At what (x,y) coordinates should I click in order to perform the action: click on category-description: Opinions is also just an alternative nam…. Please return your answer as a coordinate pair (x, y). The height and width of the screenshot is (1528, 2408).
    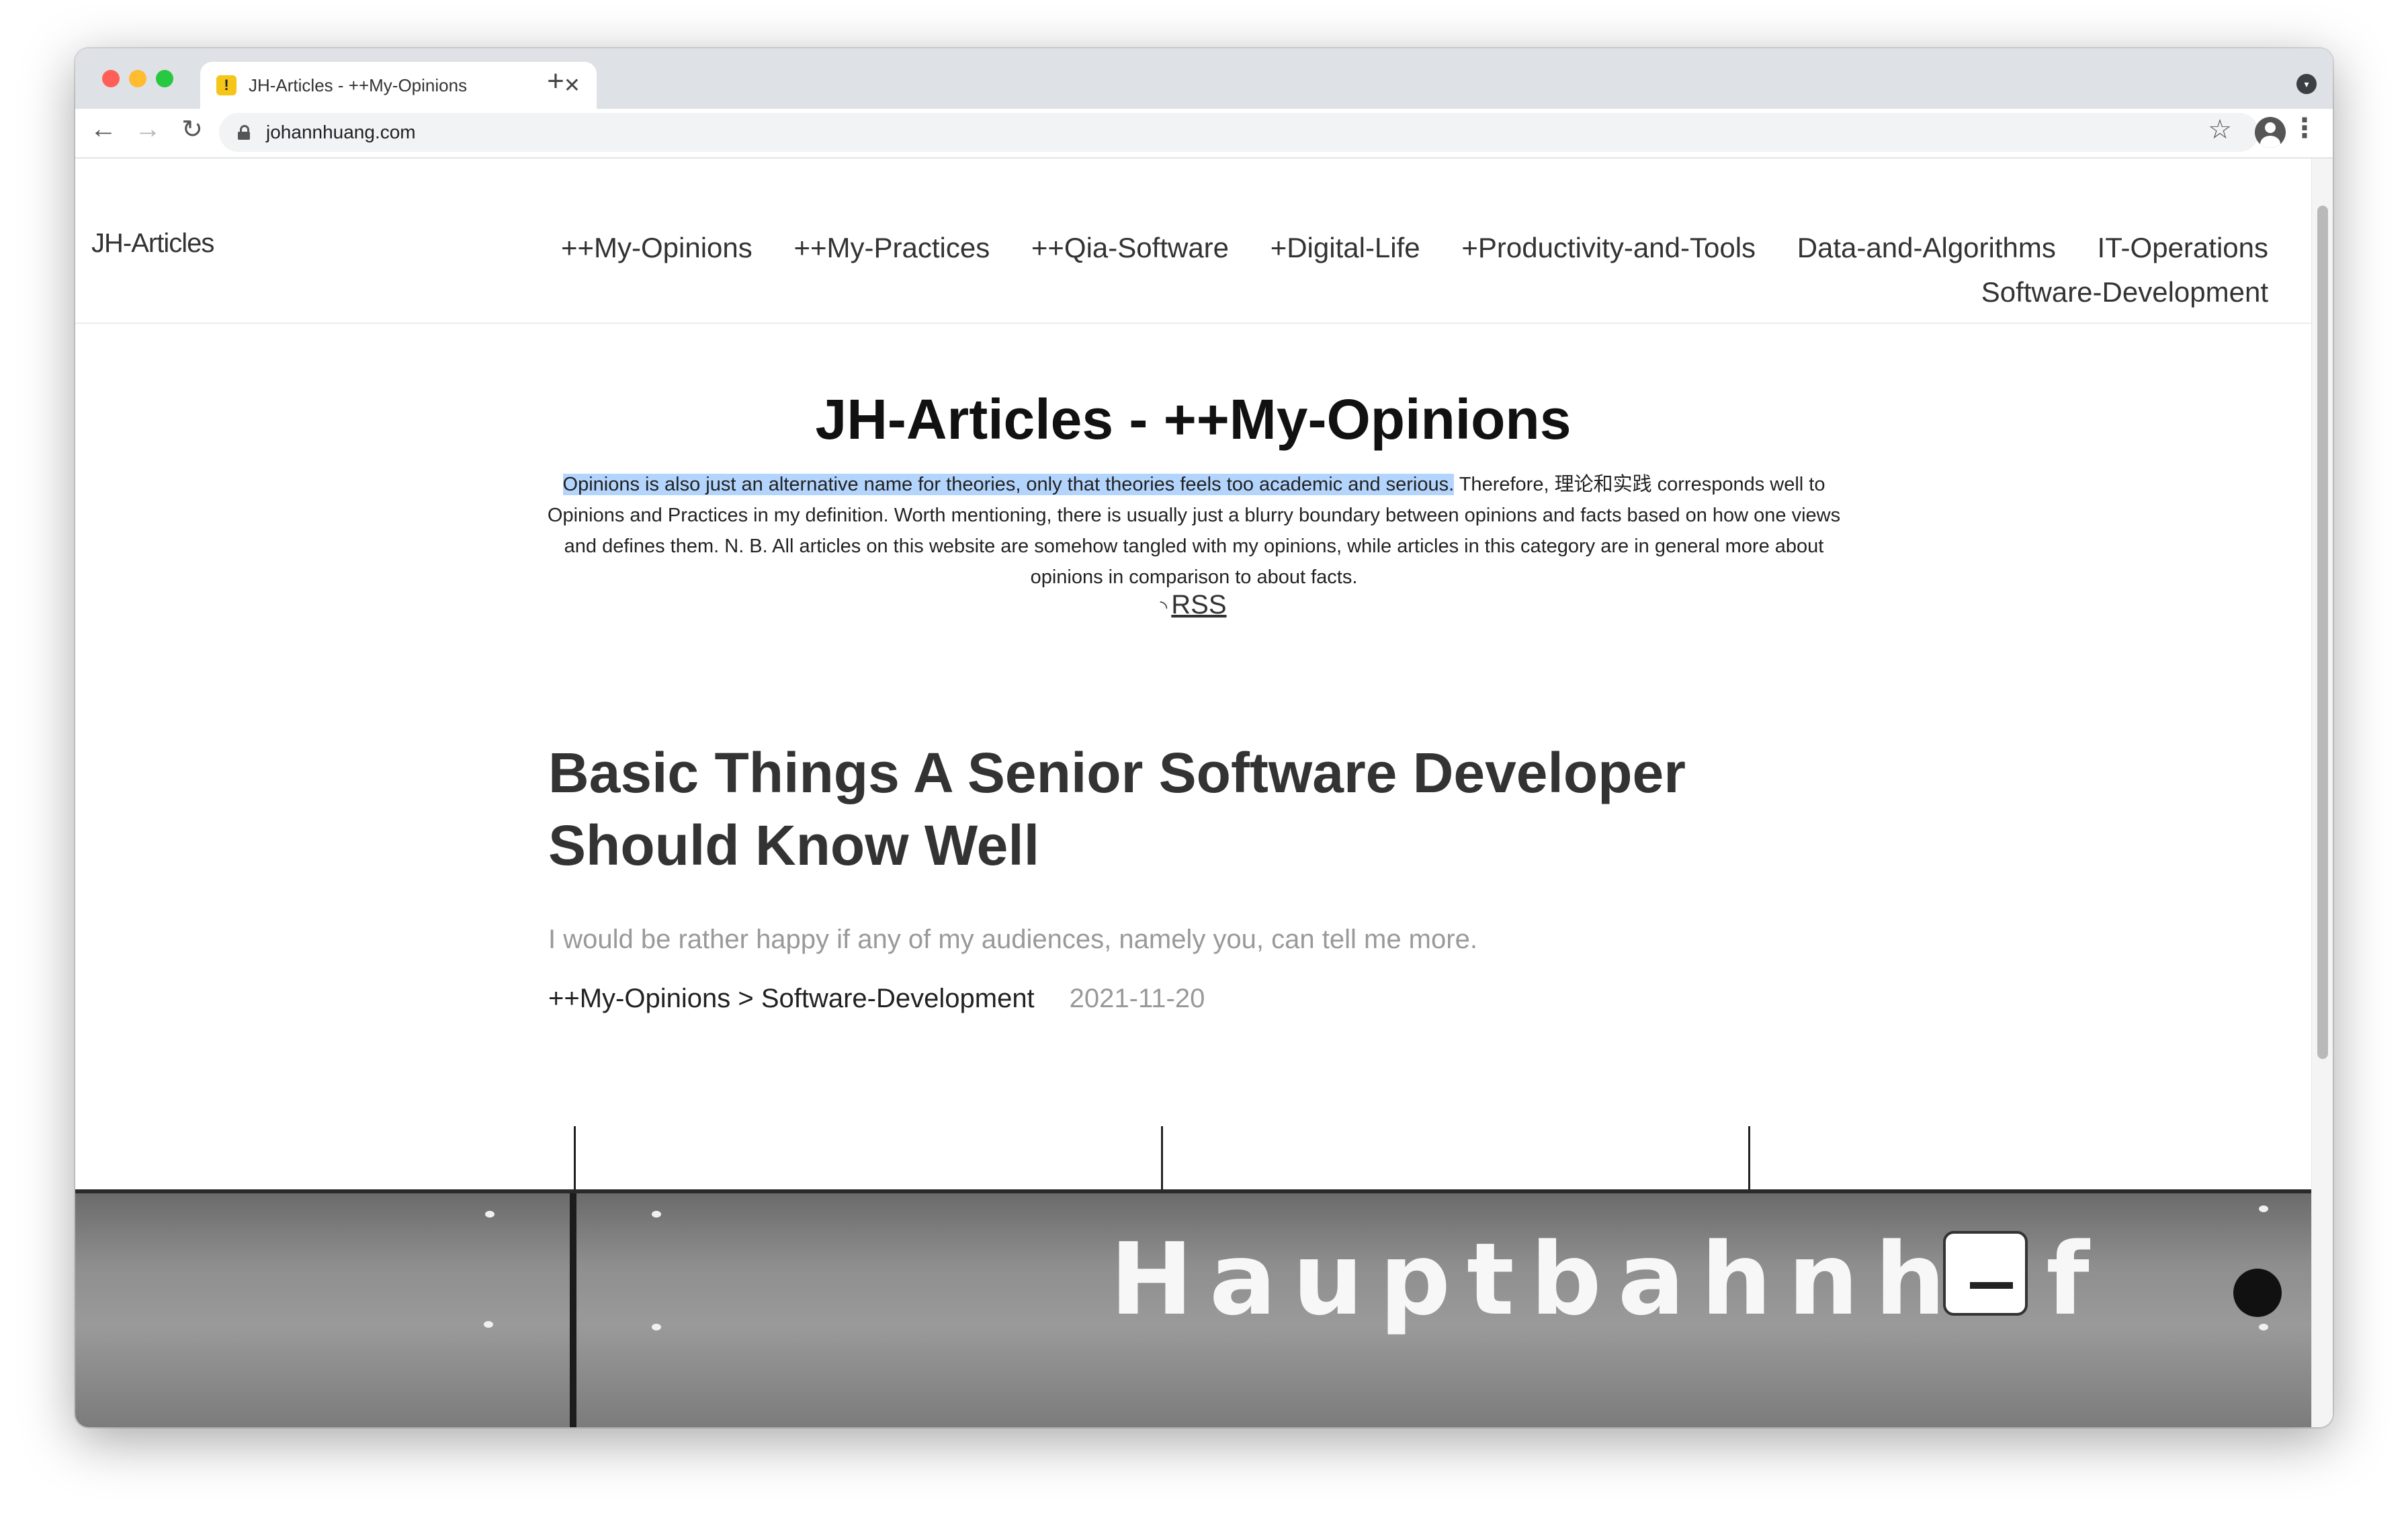
    Looking at the image, I should click on (1194, 531).